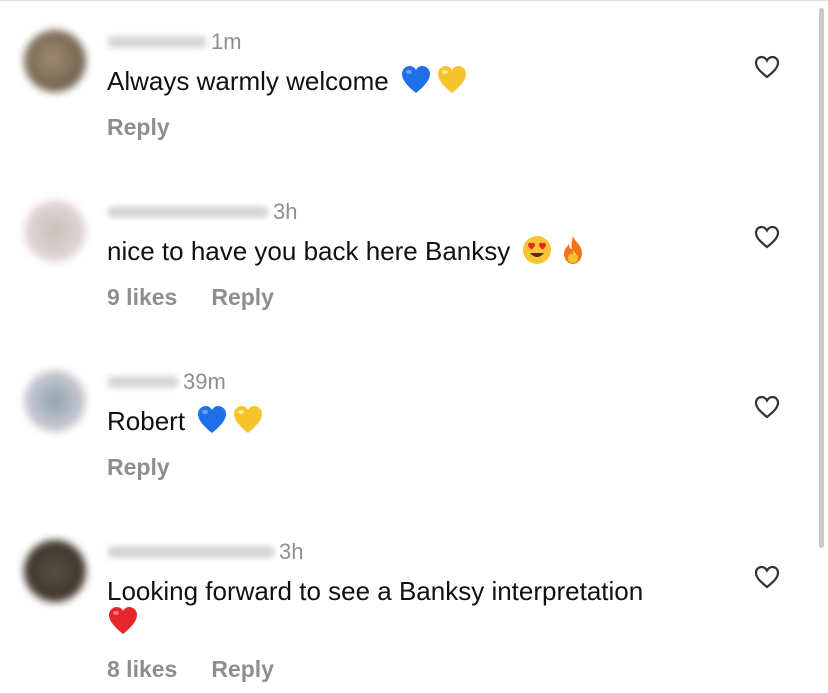 The height and width of the screenshot is (693, 828). I want to click on comment-meta: 39m, so click(166, 382).